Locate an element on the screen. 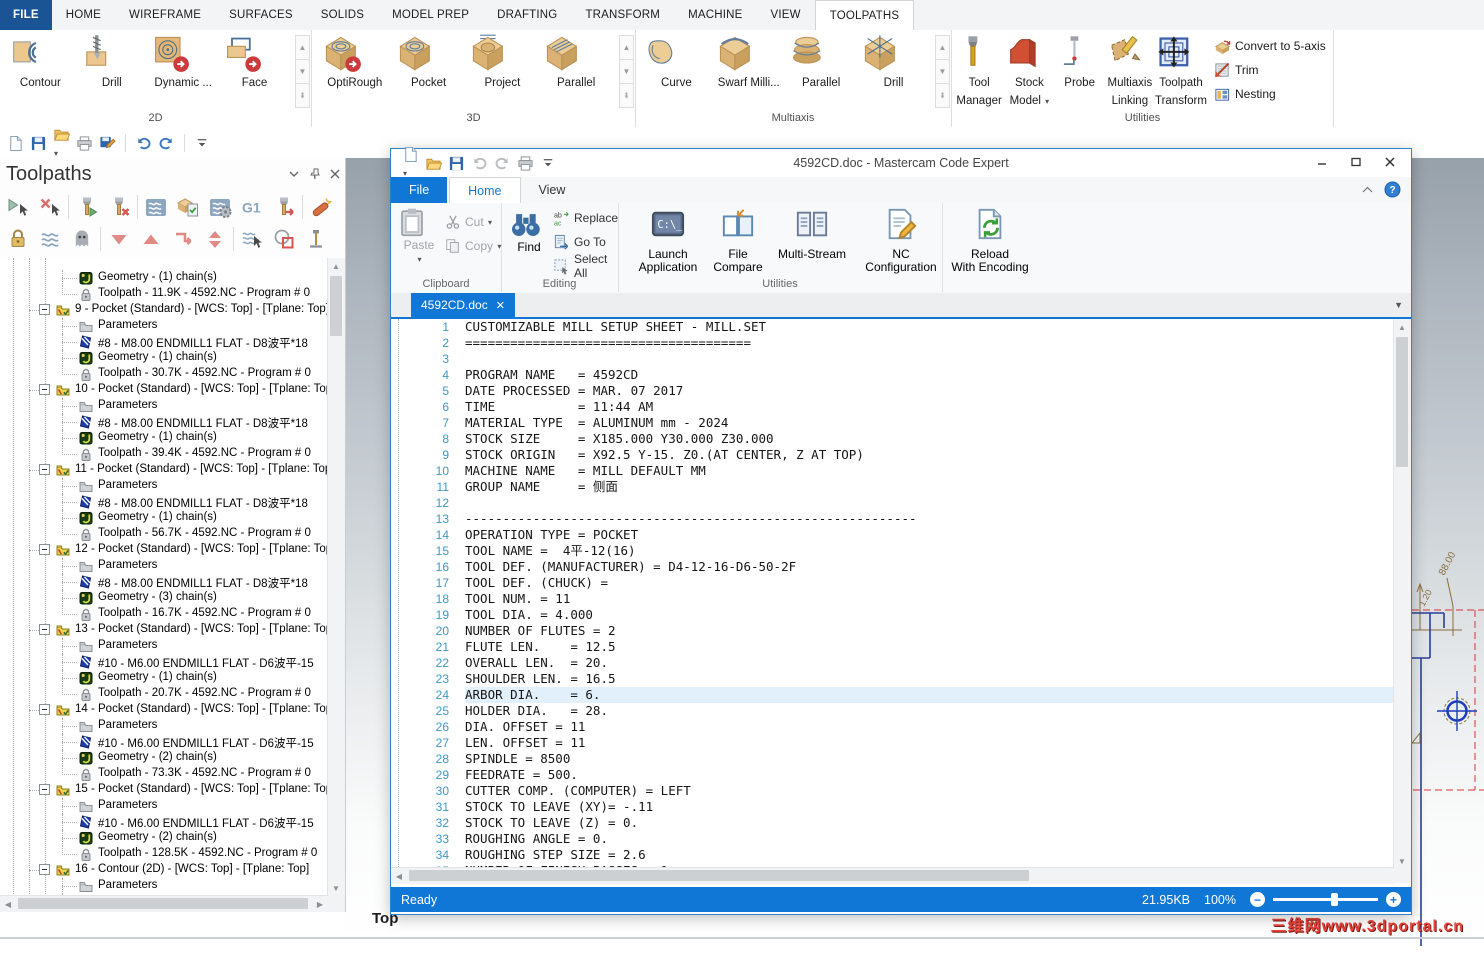 Image resolution: width=1484 pixels, height=958 pixels. new-file-button: ▾ is located at coordinates (410, 163).